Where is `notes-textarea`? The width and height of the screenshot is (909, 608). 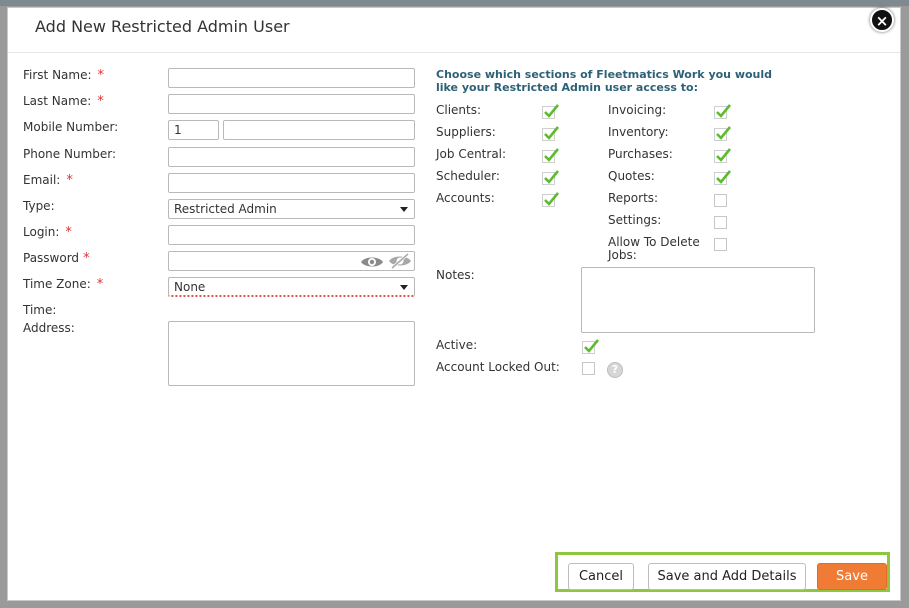 notes-textarea is located at coordinates (698, 300).